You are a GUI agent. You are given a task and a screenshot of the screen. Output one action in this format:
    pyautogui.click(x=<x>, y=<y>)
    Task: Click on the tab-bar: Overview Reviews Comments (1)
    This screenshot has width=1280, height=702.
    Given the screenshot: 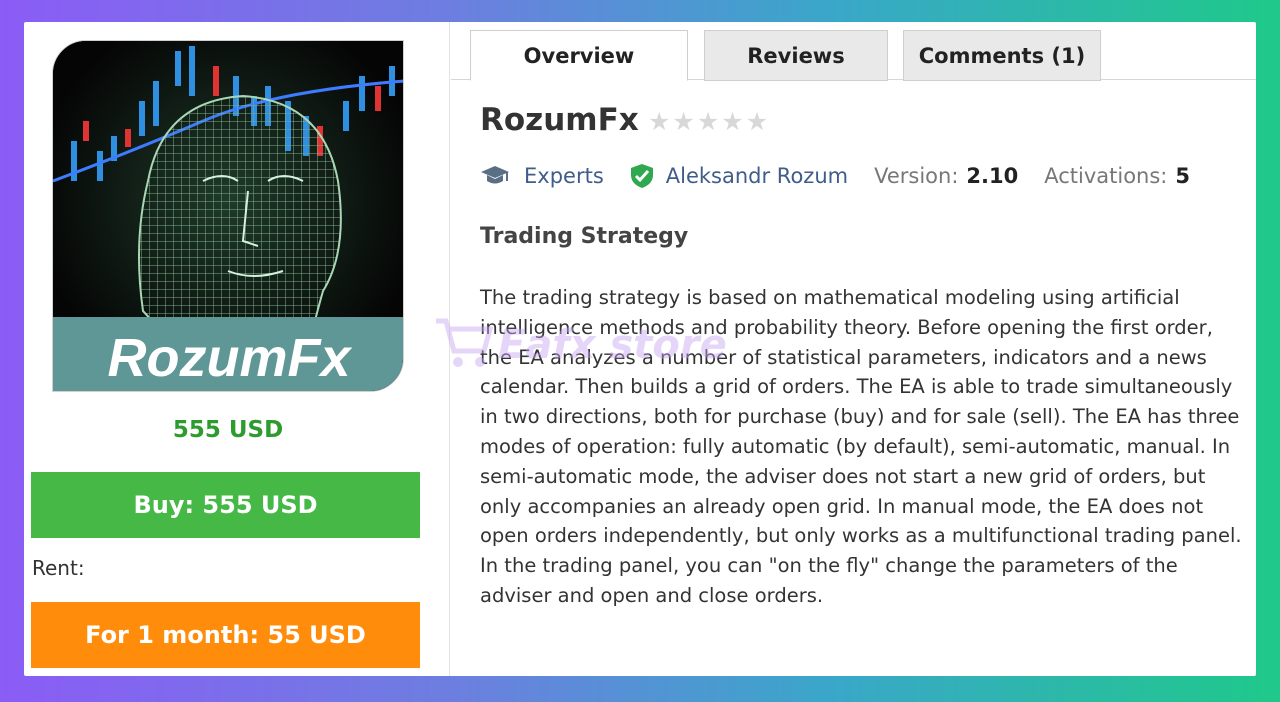 What is the action you would take?
    pyautogui.click(x=853, y=51)
    